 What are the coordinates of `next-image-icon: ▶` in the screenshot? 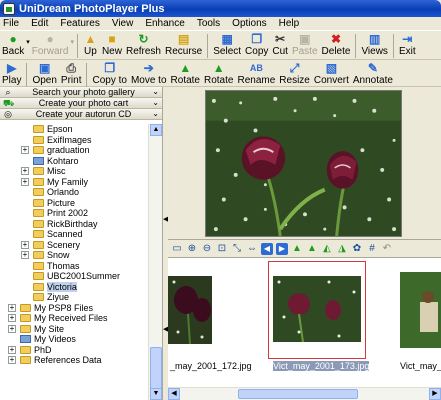 It's located at (282, 248).